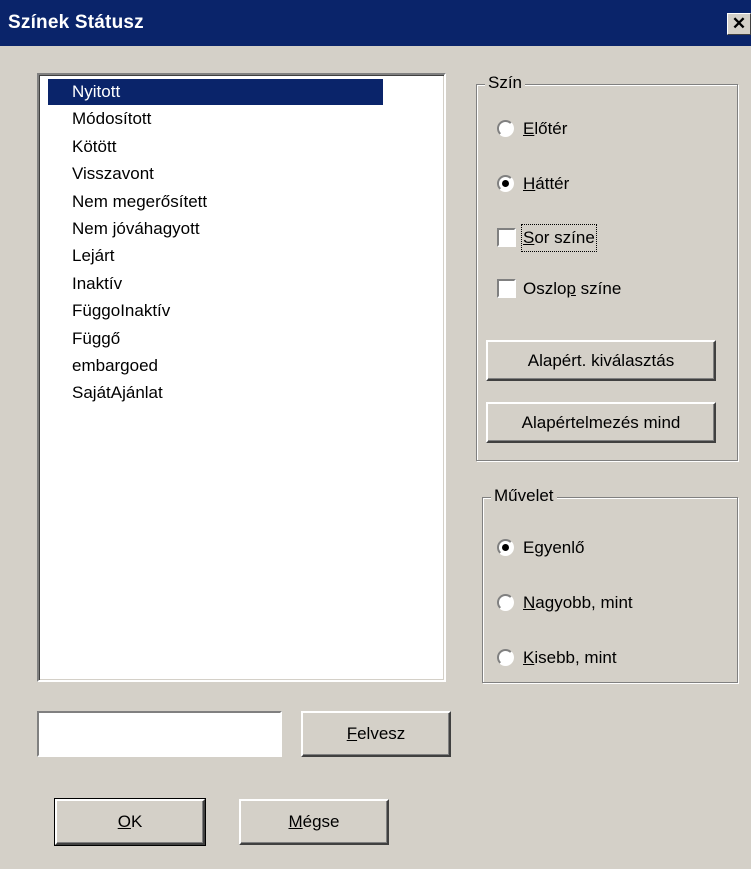  I want to click on column-color-label-pre: Oszlo, so click(545, 288).